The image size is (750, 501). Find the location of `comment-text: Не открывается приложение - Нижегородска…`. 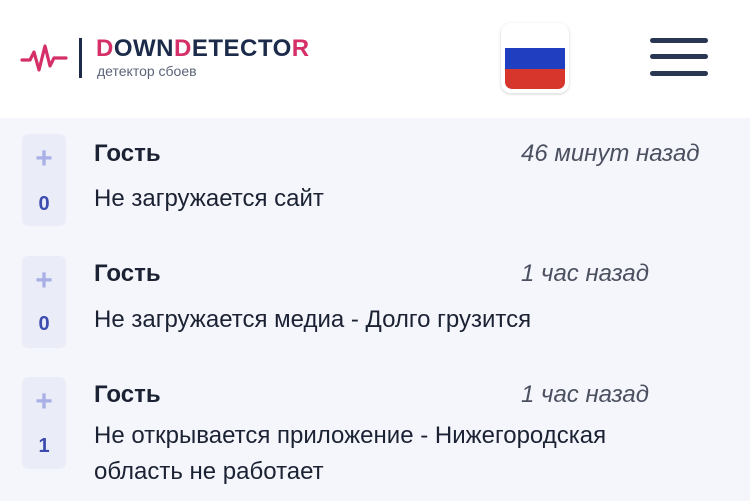

comment-text: Не открывается приложение - Нижегородска… is located at coordinates (350, 453).